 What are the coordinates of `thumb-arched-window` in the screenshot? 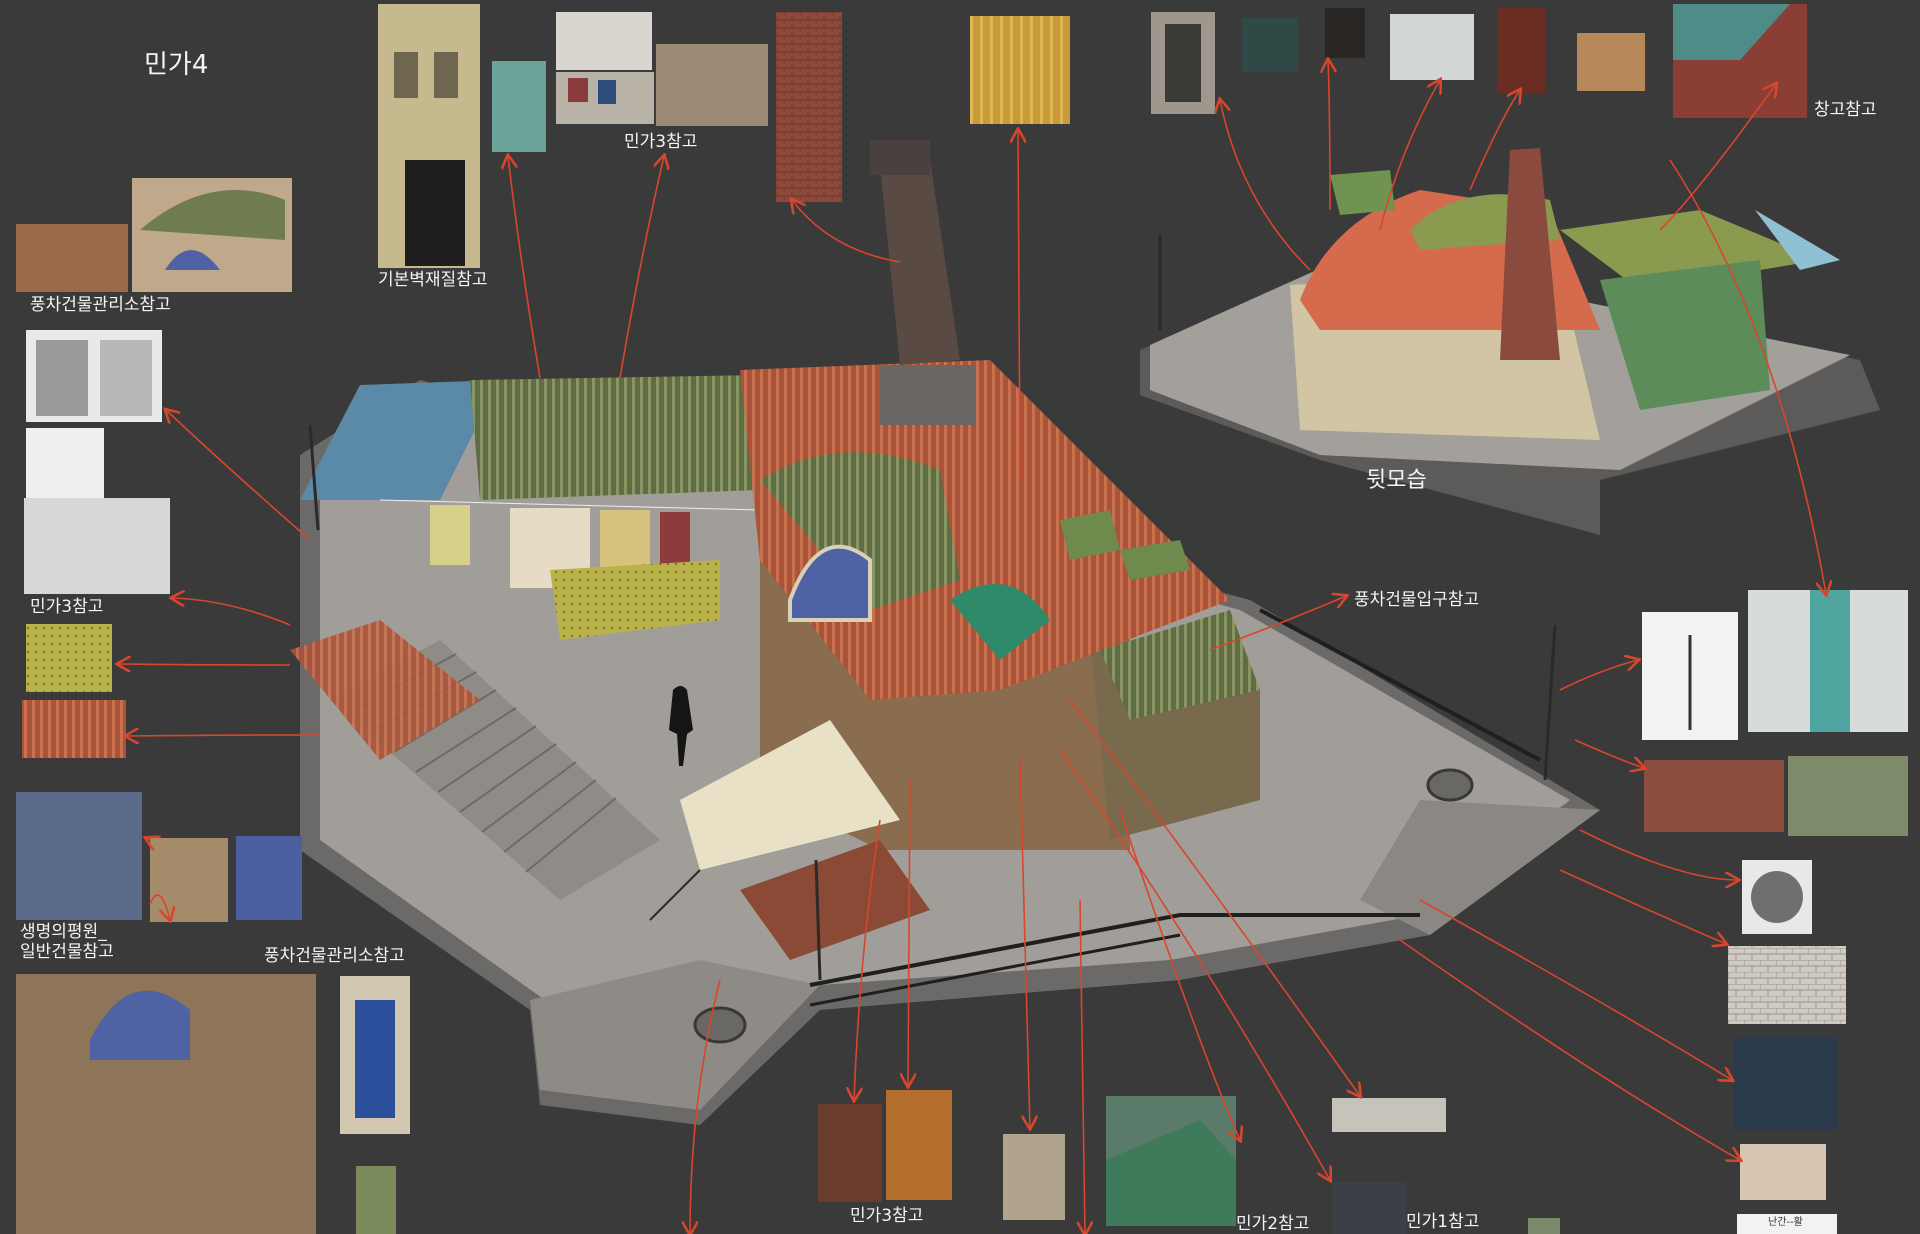 It's located at (189, 880).